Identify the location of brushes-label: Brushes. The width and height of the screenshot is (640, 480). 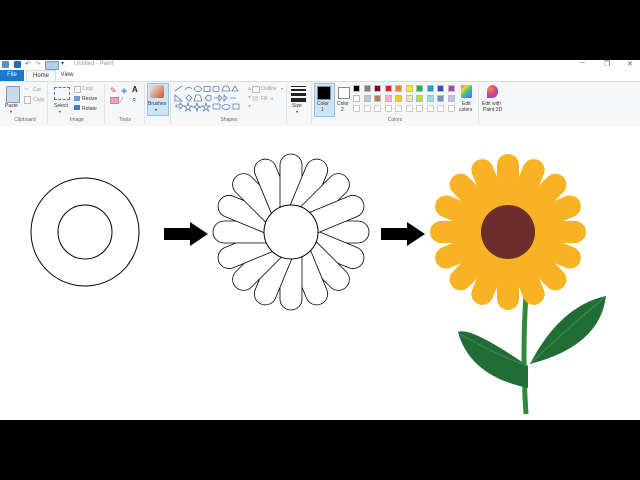
(157, 104).